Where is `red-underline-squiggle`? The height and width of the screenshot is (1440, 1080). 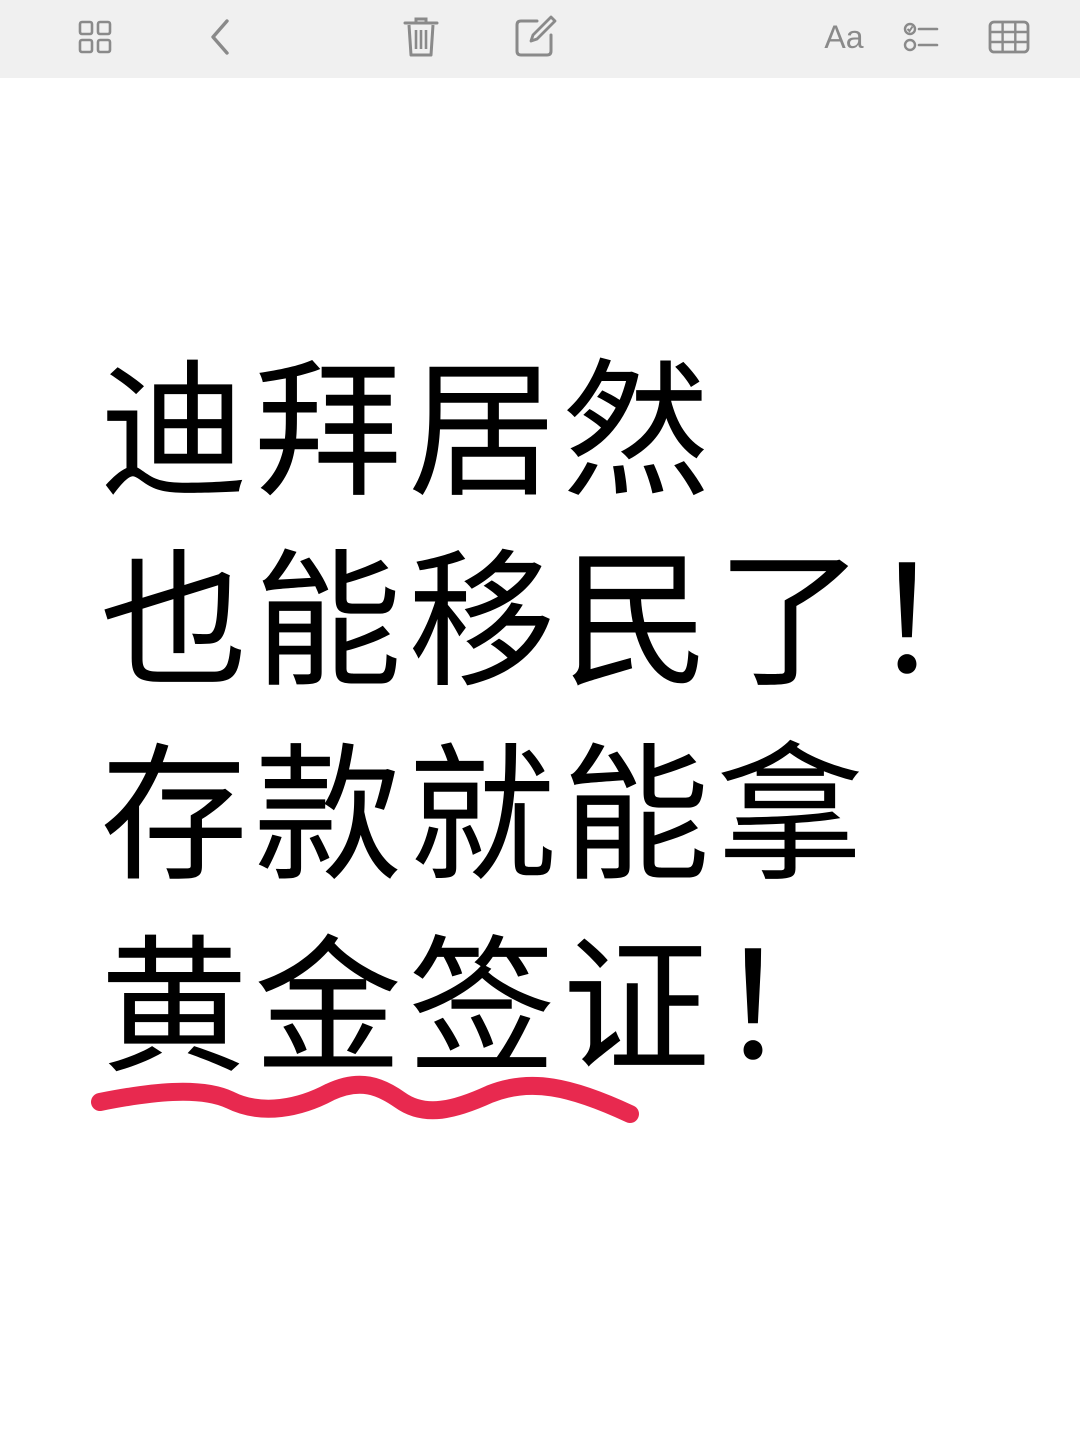 red-underline-squiggle is located at coordinates (365, 1099).